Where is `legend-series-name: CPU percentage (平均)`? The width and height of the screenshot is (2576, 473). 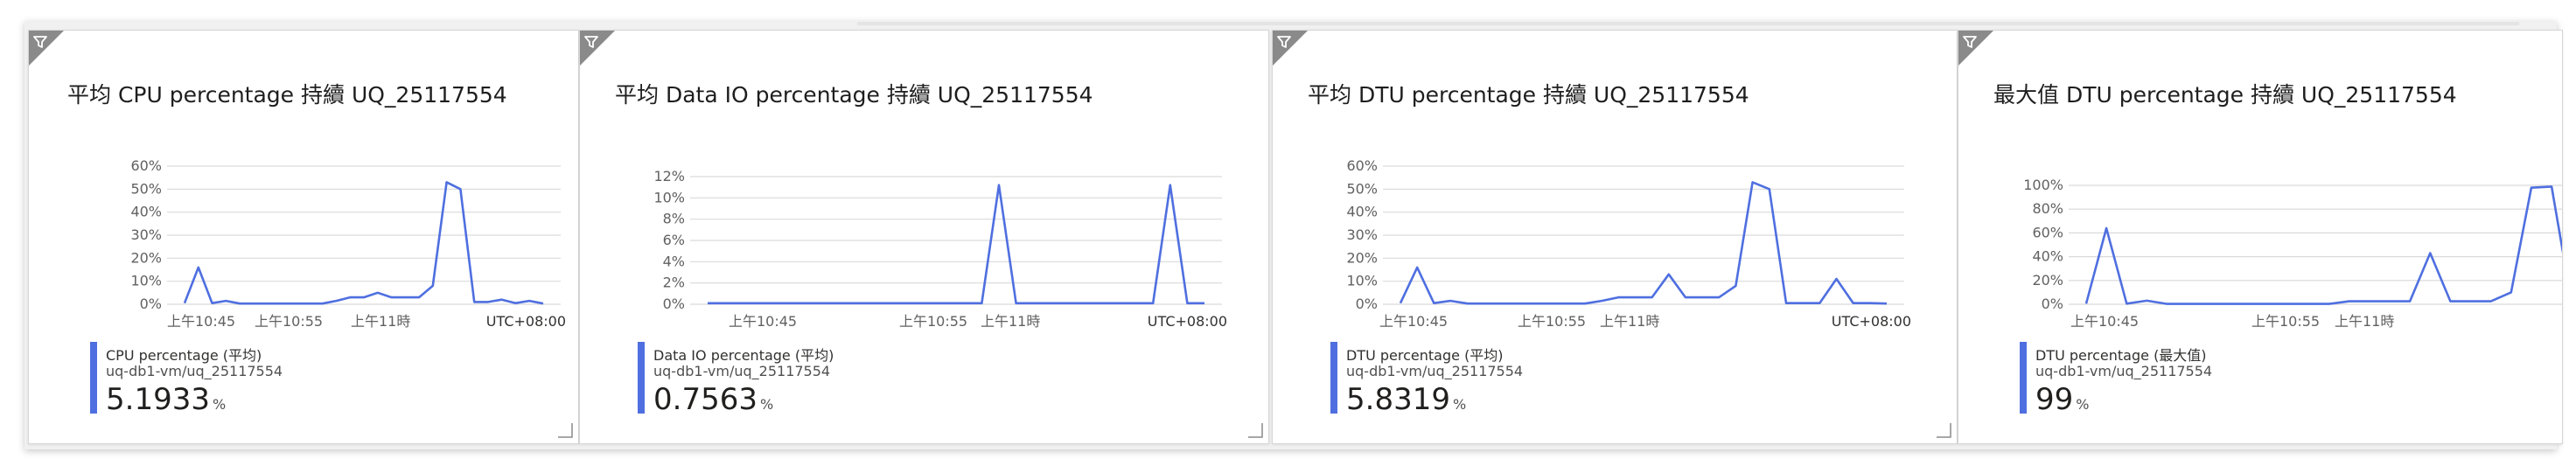
legend-series-name: CPU percentage (平均) is located at coordinates (184, 355).